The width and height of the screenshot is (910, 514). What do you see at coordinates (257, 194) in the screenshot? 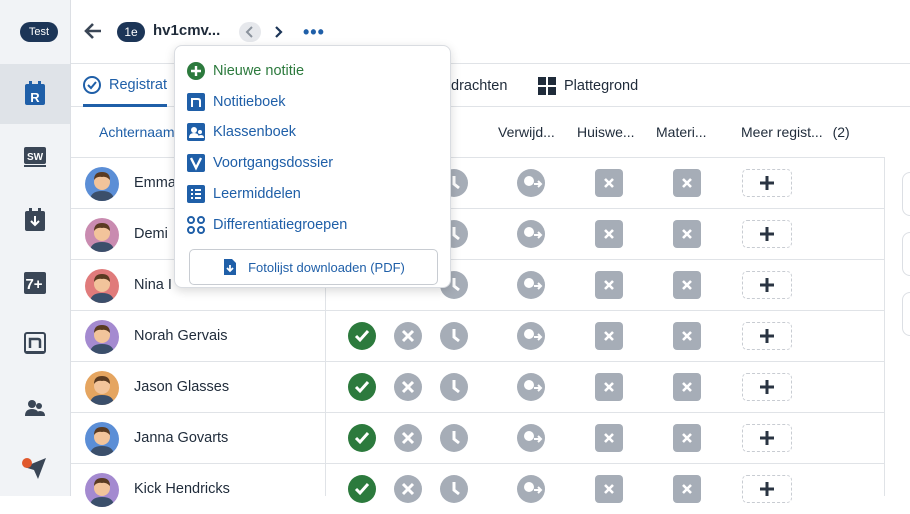
I see `menu-item-label: Leermiddelen` at bounding box center [257, 194].